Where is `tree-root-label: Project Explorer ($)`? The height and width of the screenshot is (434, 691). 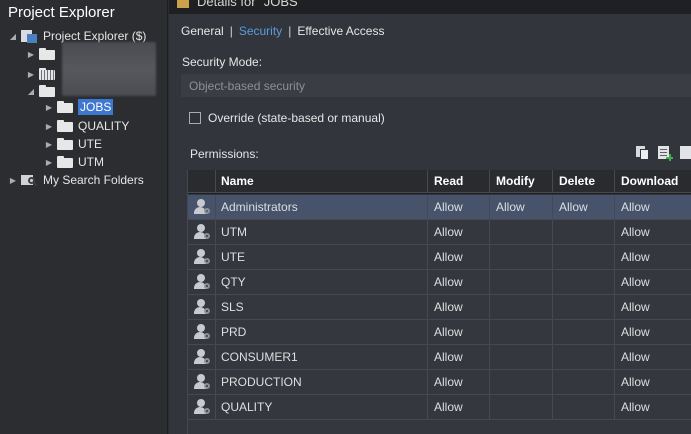
tree-root-label: Project Explorer ($) is located at coordinates (95, 36).